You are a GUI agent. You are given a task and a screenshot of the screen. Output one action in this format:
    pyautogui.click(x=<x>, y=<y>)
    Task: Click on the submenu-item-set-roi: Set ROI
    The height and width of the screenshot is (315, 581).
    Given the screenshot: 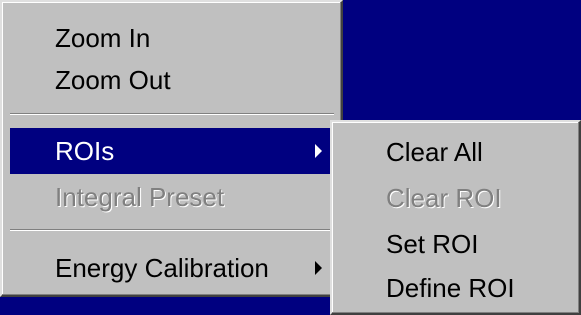 What is the action you would take?
    pyautogui.click(x=458, y=244)
    